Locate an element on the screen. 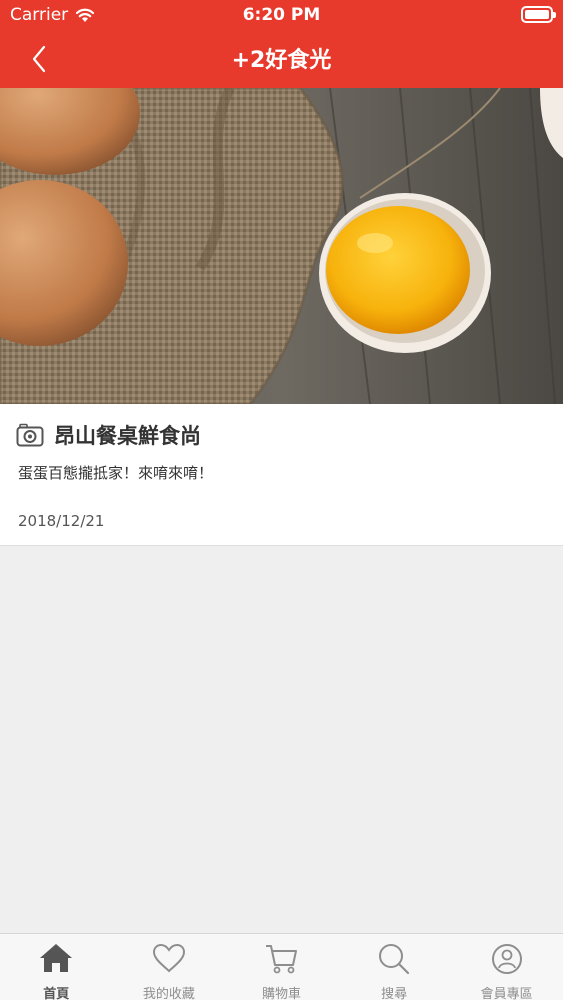  tab-bar: 首頁 我的收藏 購物車 搜尋 會員專區 is located at coordinates (281, 966).